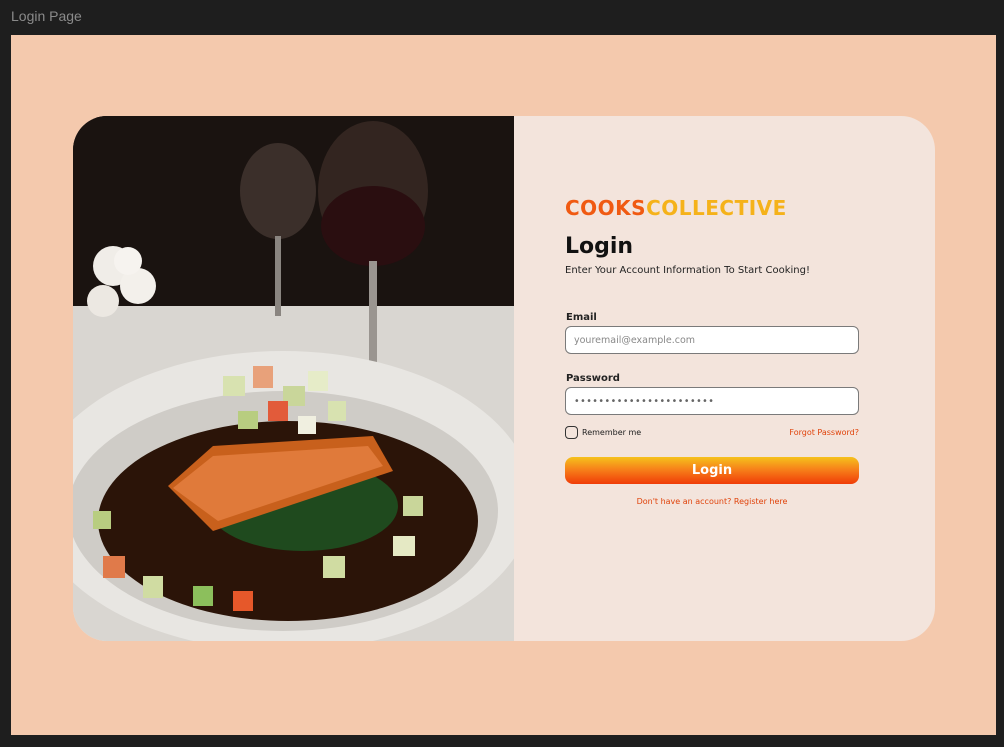  I want to click on window-title: Login Page, so click(46, 16).